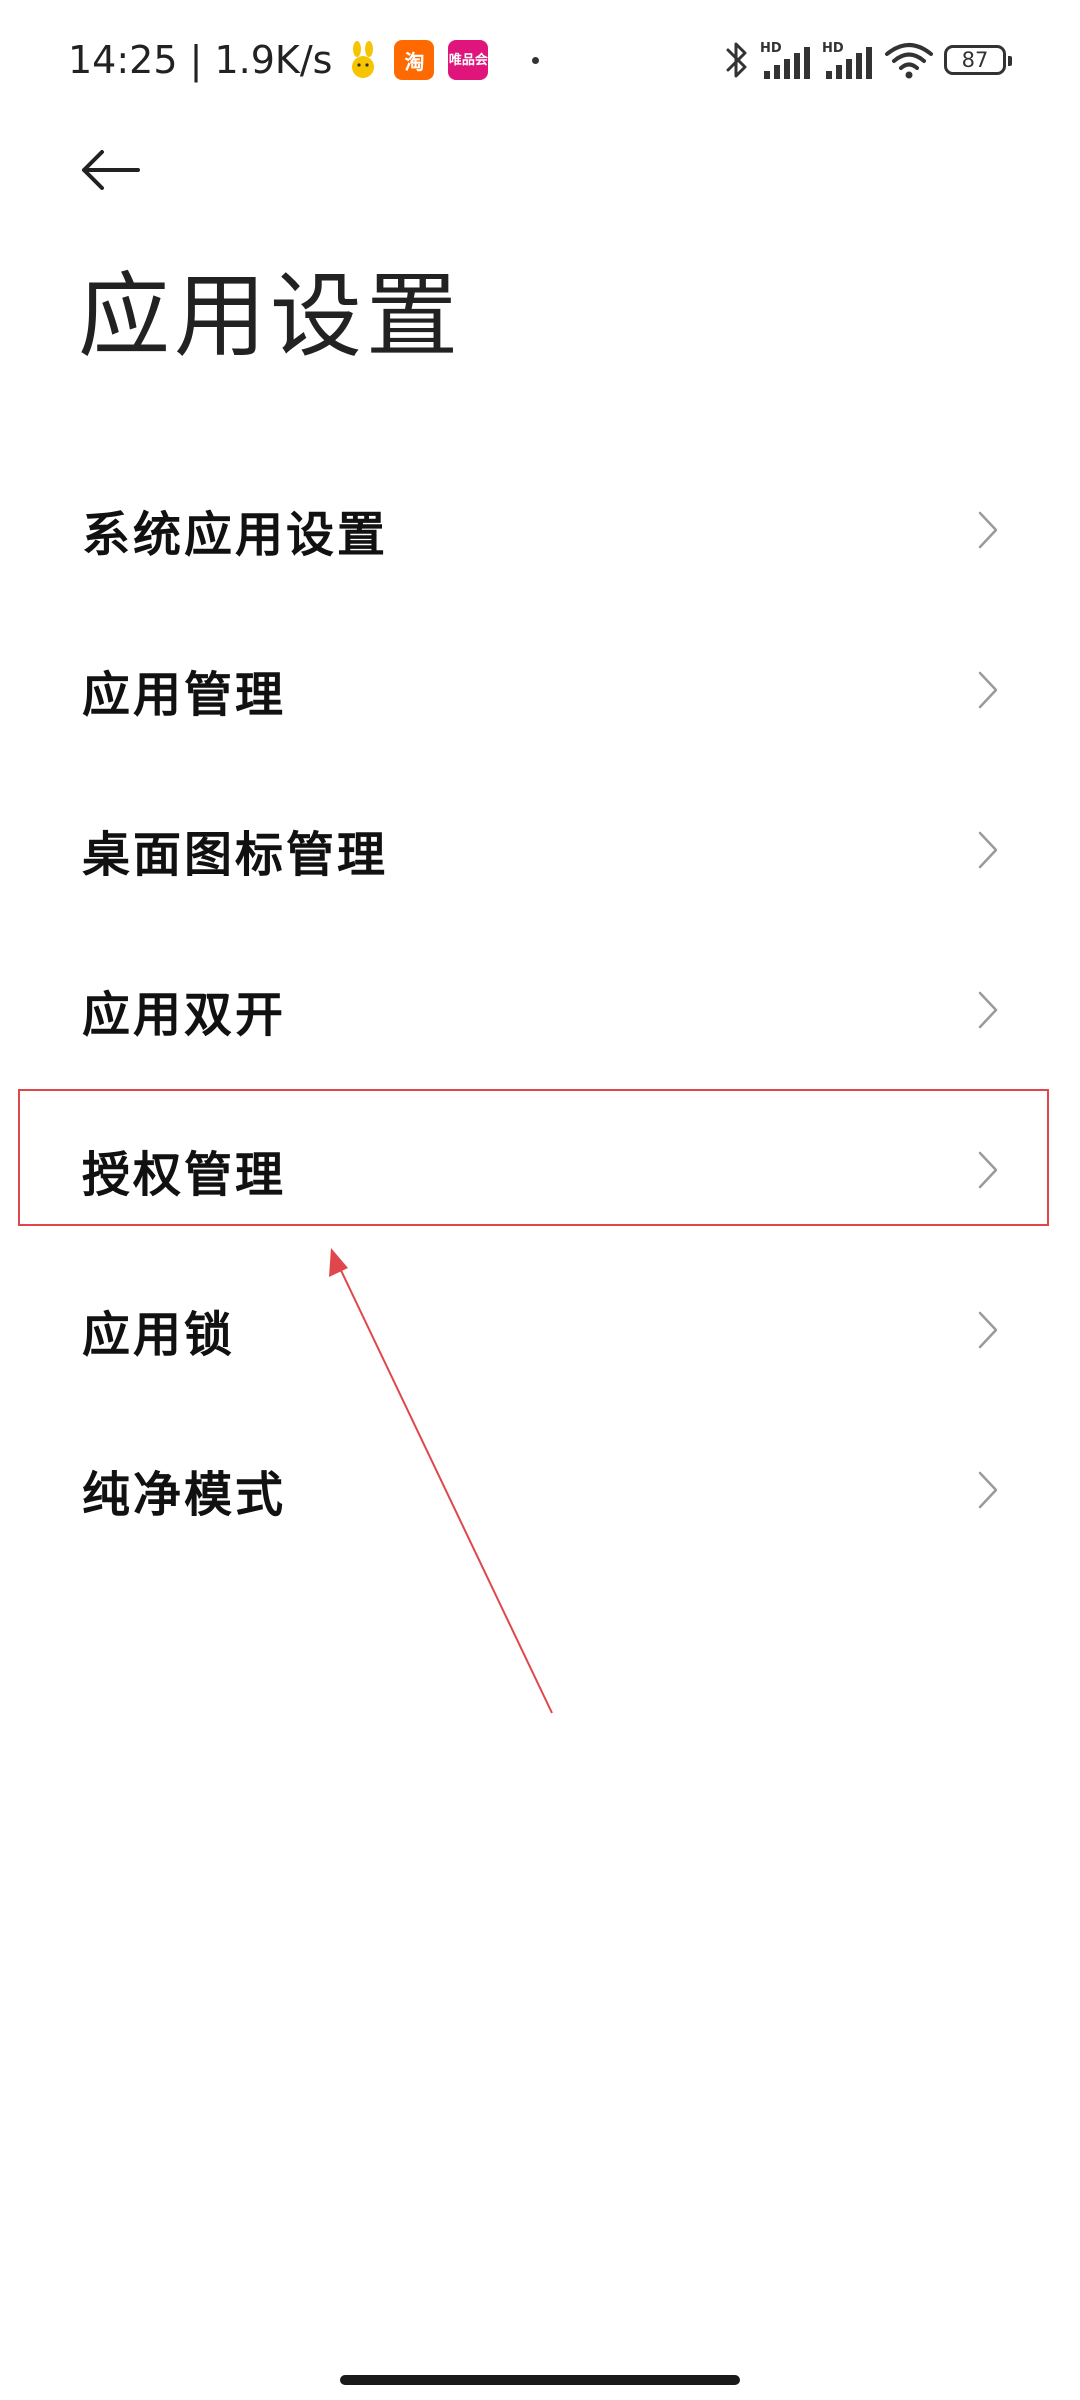  Describe the element at coordinates (200, 60) in the screenshot. I see `time-and-network-speed: 14:25 | 1.9K/s` at that location.